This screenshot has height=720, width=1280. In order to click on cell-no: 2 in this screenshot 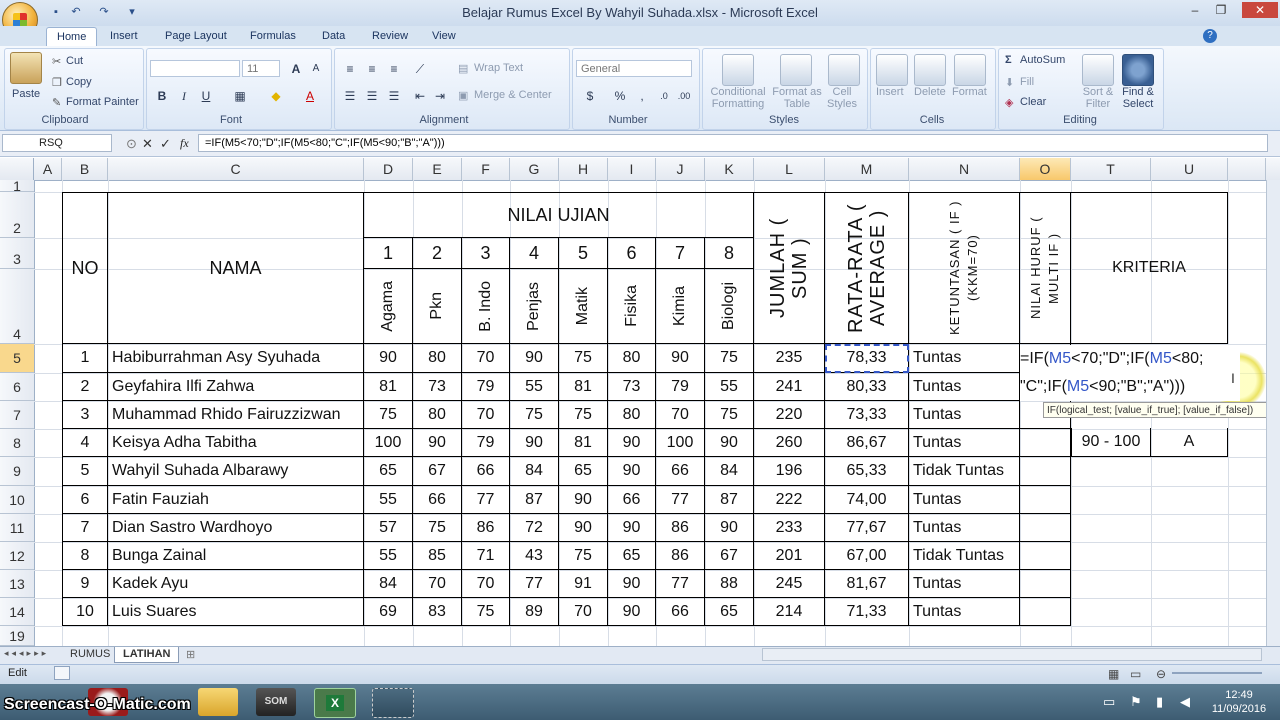, I will do `click(85, 387)`.